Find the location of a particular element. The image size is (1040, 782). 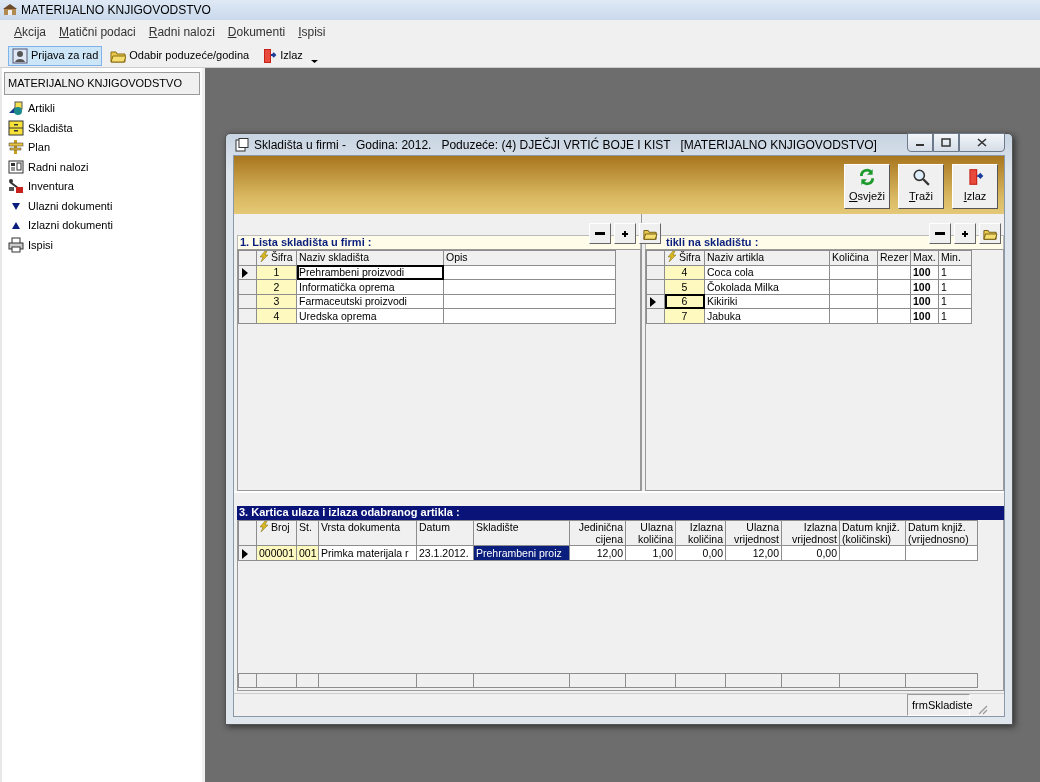

column-header: Opis is located at coordinates (529, 257).